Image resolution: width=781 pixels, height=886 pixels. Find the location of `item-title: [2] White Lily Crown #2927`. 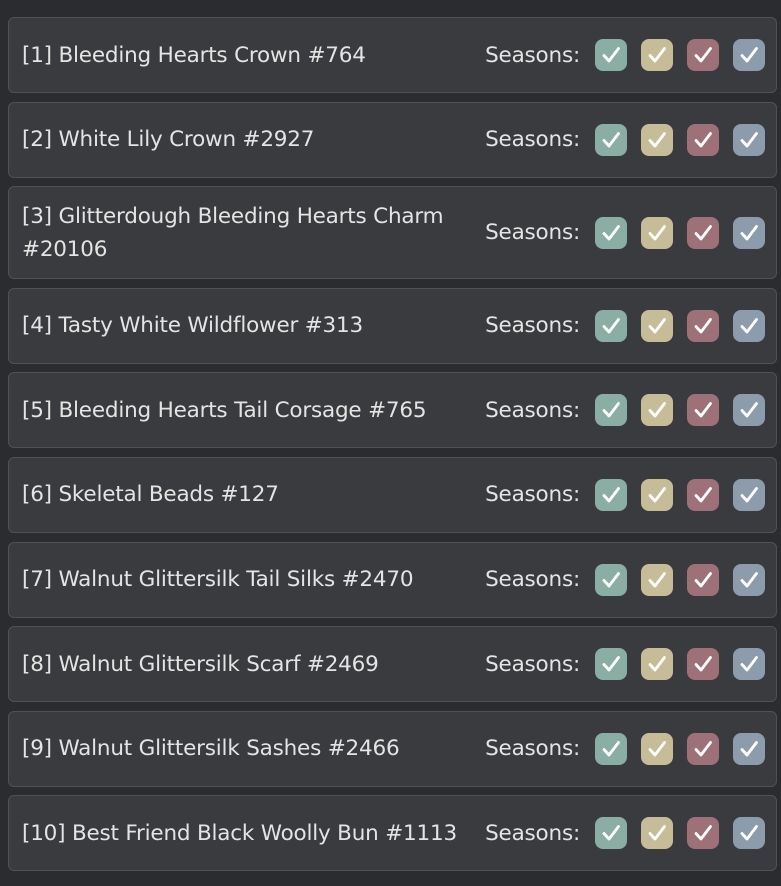

item-title: [2] White Lily Crown #2927 is located at coordinates (168, 140).